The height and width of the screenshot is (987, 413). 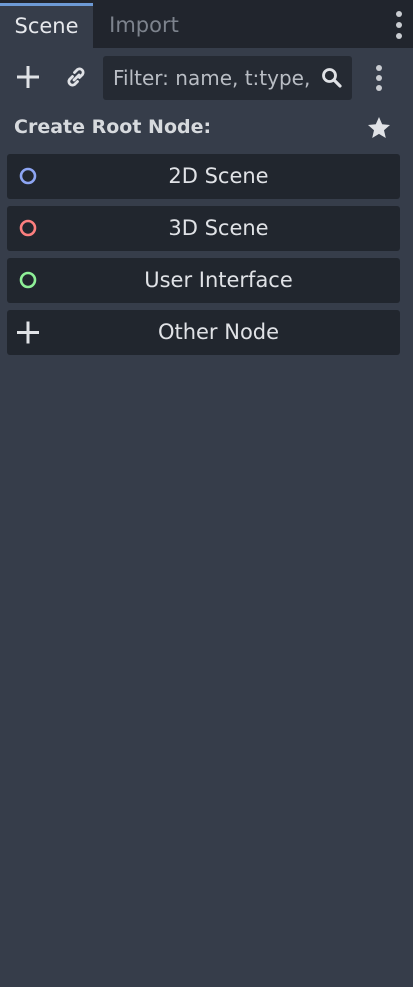 I want to click on add-node-button, so click(x=28, y=77).